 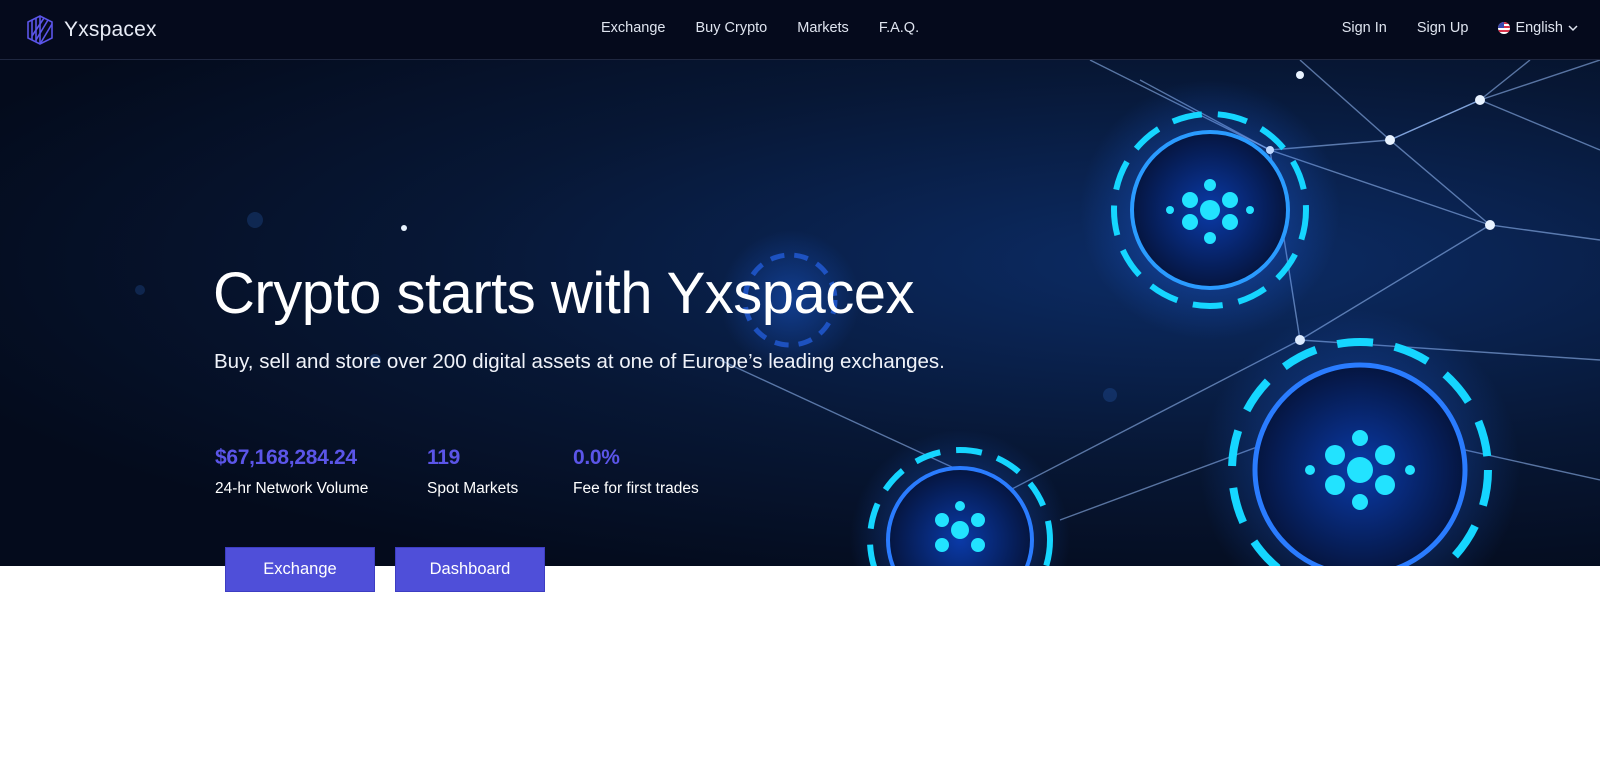 I want to click on stat-label: Fee for first trades, so click(x=636, y=488).